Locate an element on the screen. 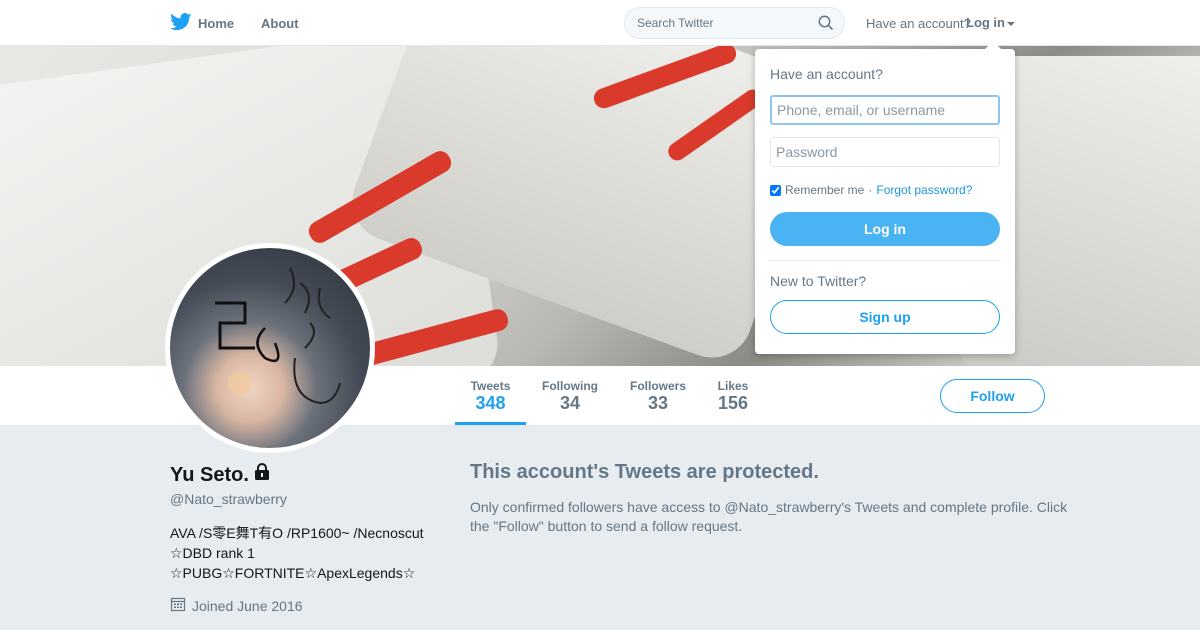 Image resolution: width=1200 pixels, height=630 pixels. stat-label: Following is located at coordinates (570, 386).